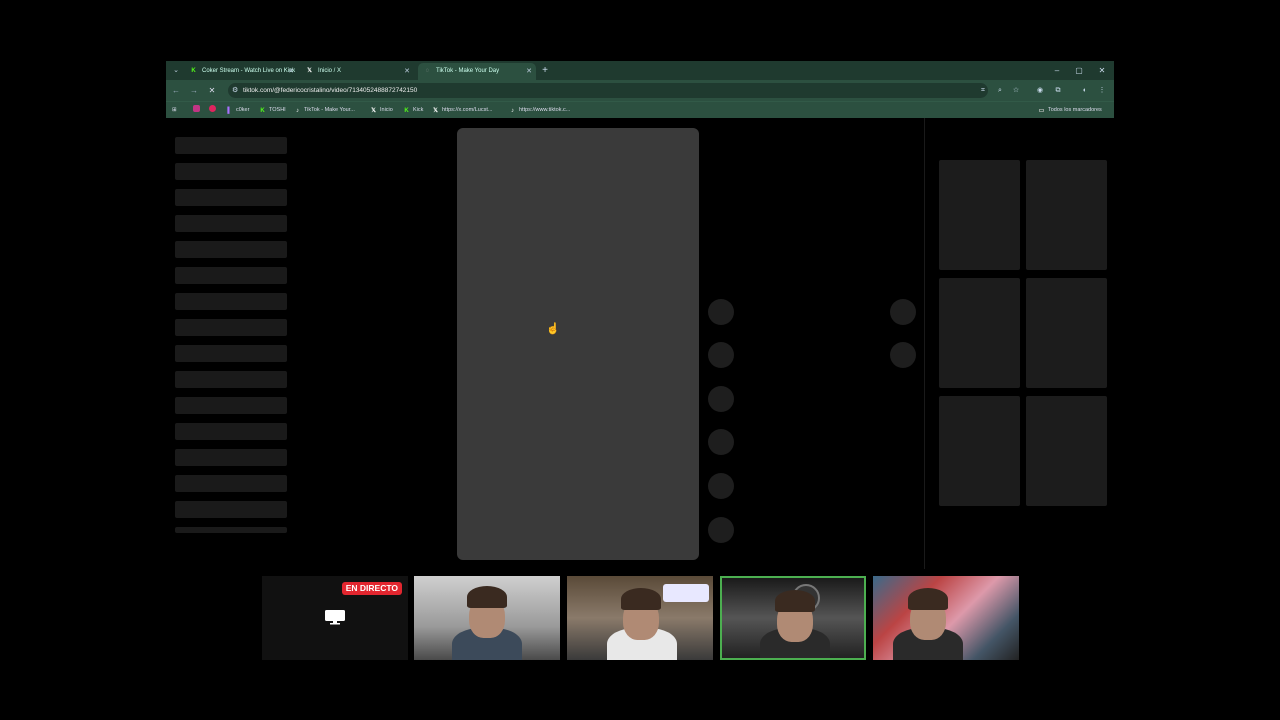 This screenshot has height=720, width=1280. Describe the element at coordinates (1102, 70) in the screenshot. I see `close-window-button: ✕` at that location.